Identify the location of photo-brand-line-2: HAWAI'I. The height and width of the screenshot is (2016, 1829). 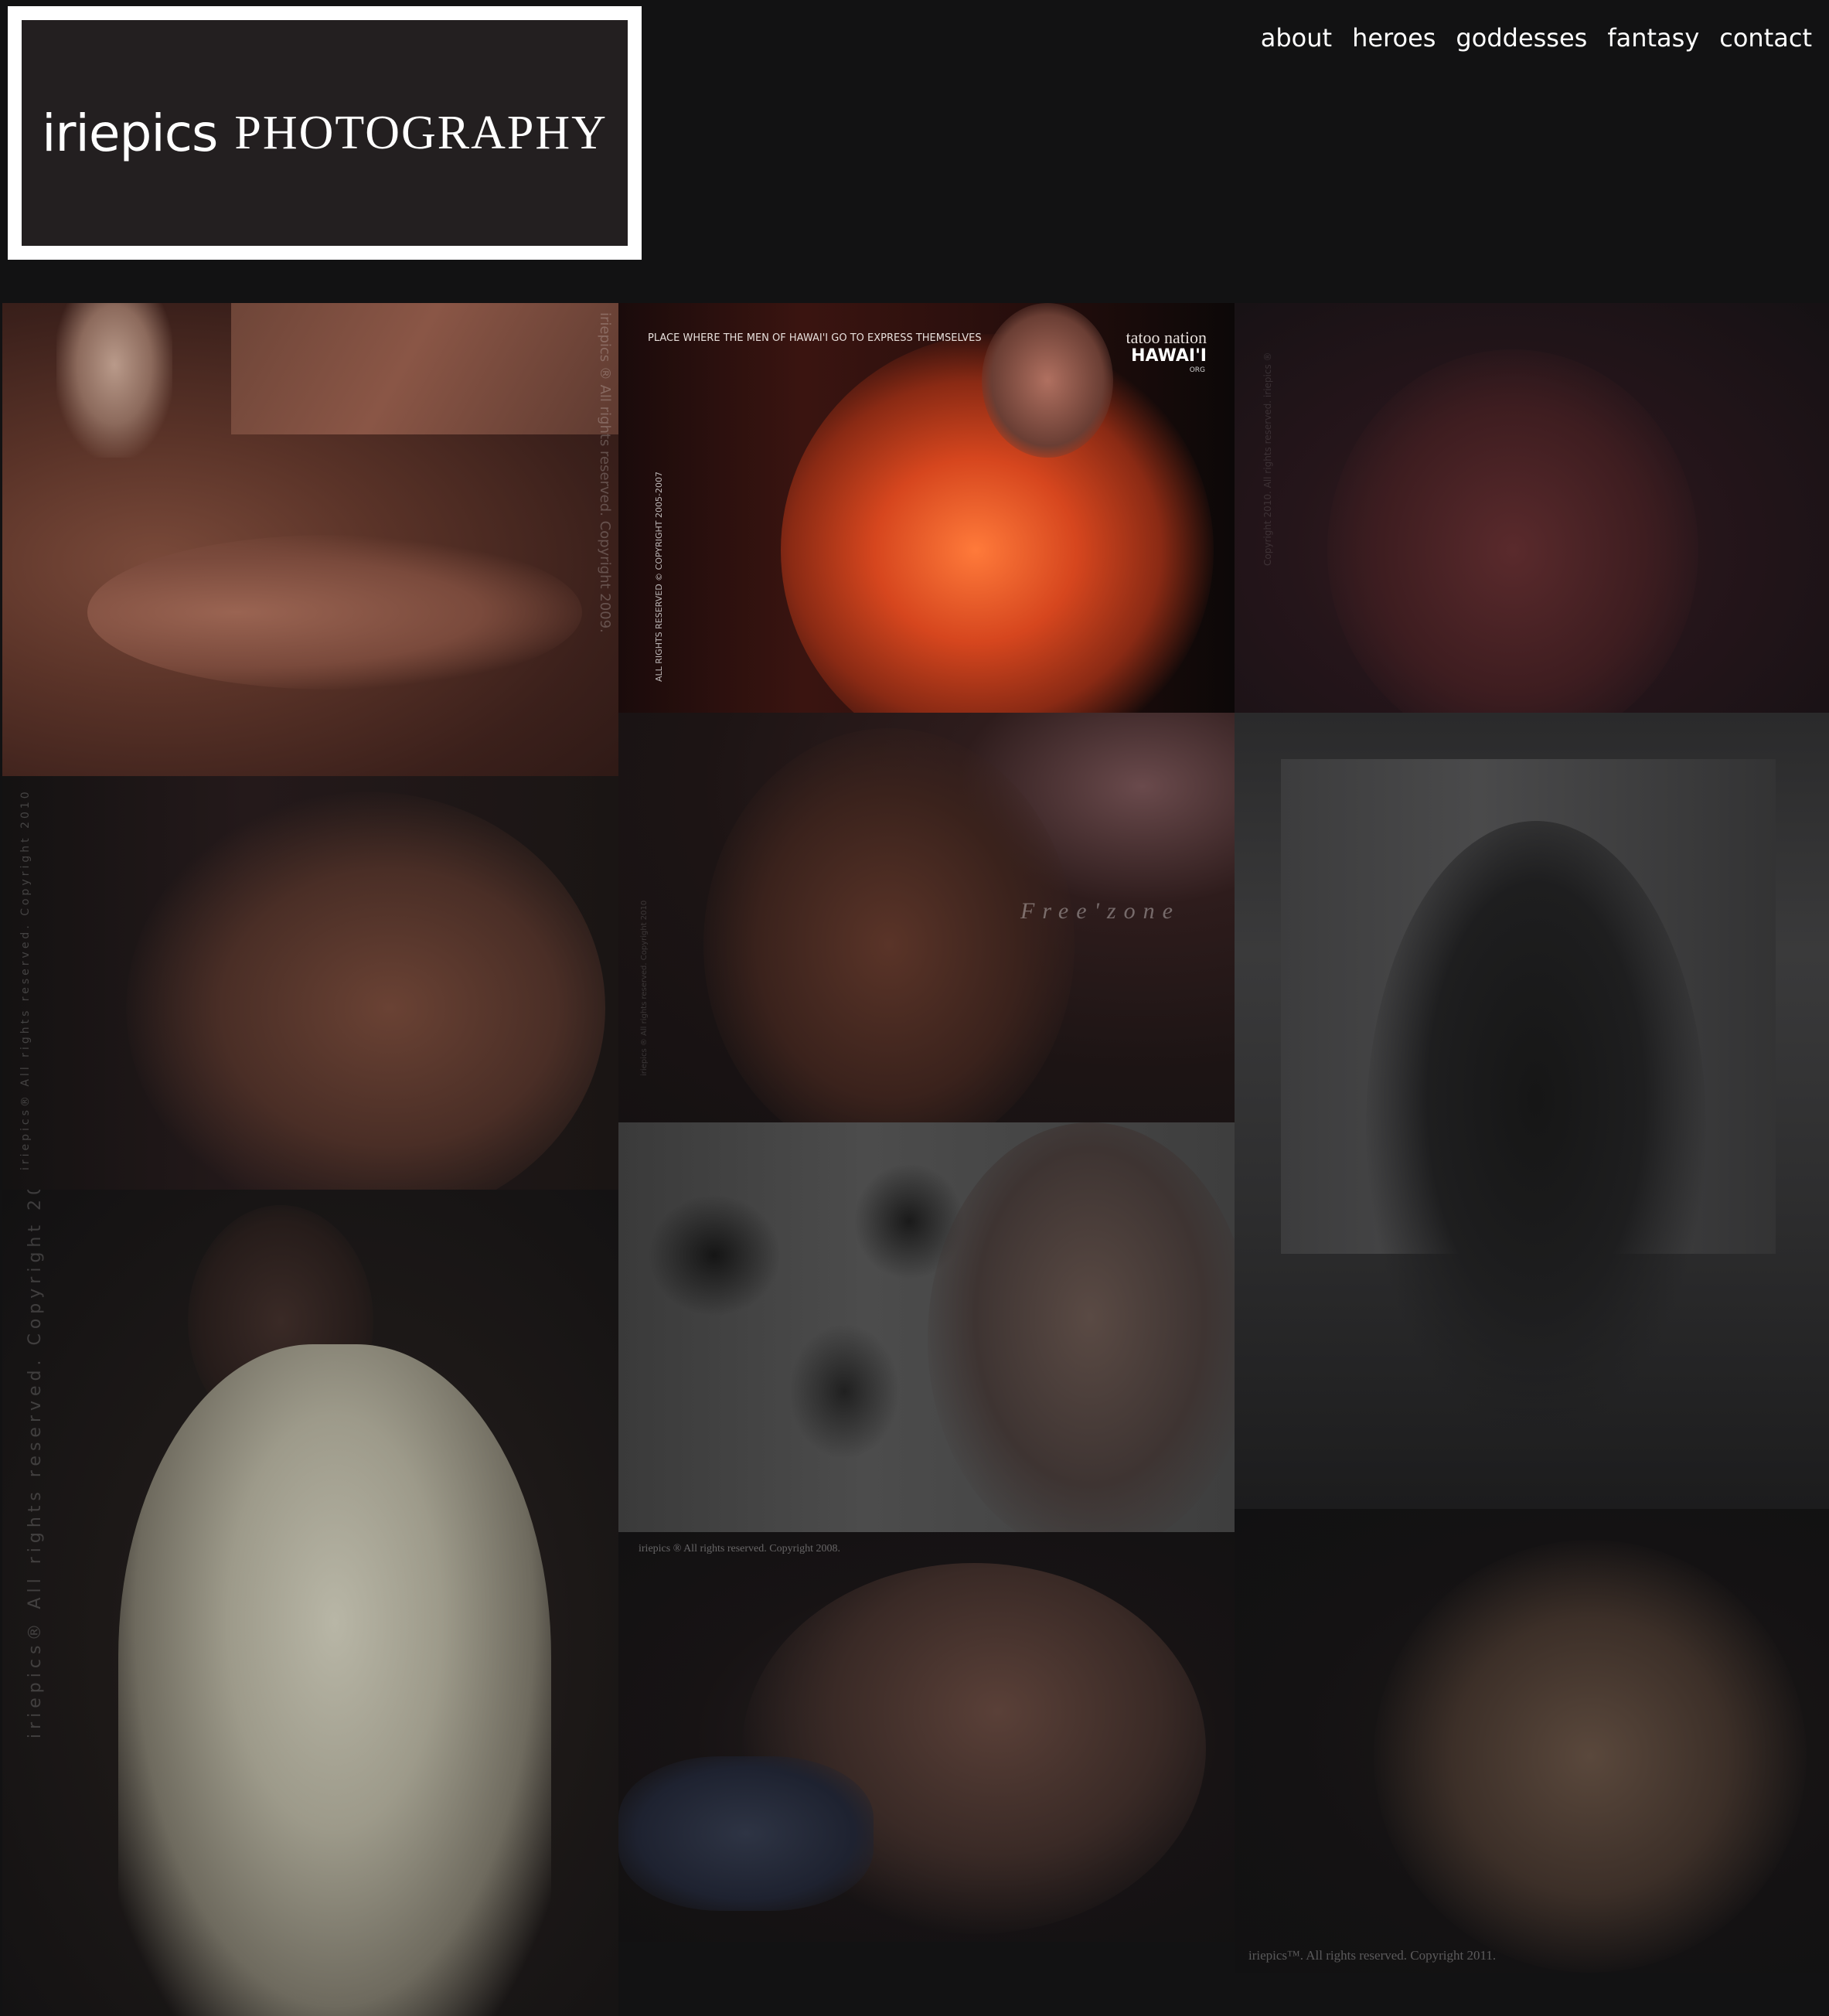
(1169, 356).